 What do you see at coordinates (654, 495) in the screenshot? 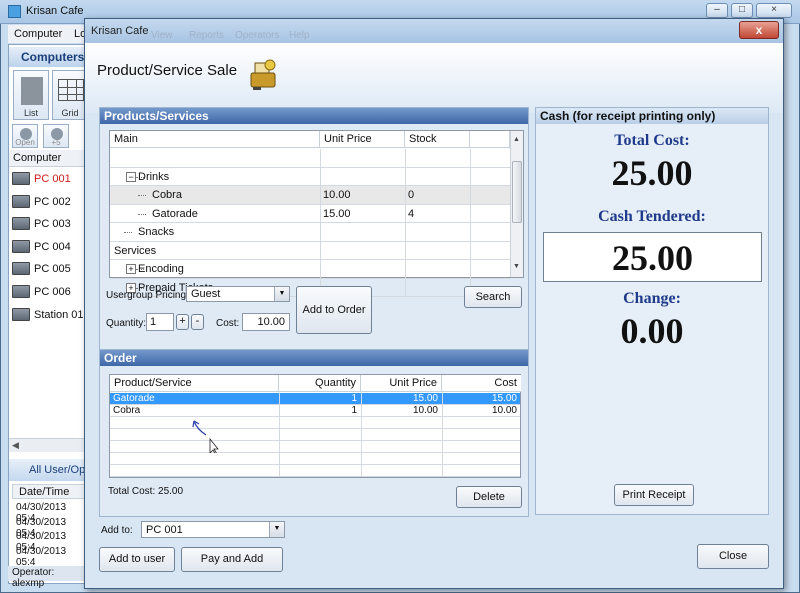
I see `print-receipt-button: Print Receipt` at bounding box center [654, 495].